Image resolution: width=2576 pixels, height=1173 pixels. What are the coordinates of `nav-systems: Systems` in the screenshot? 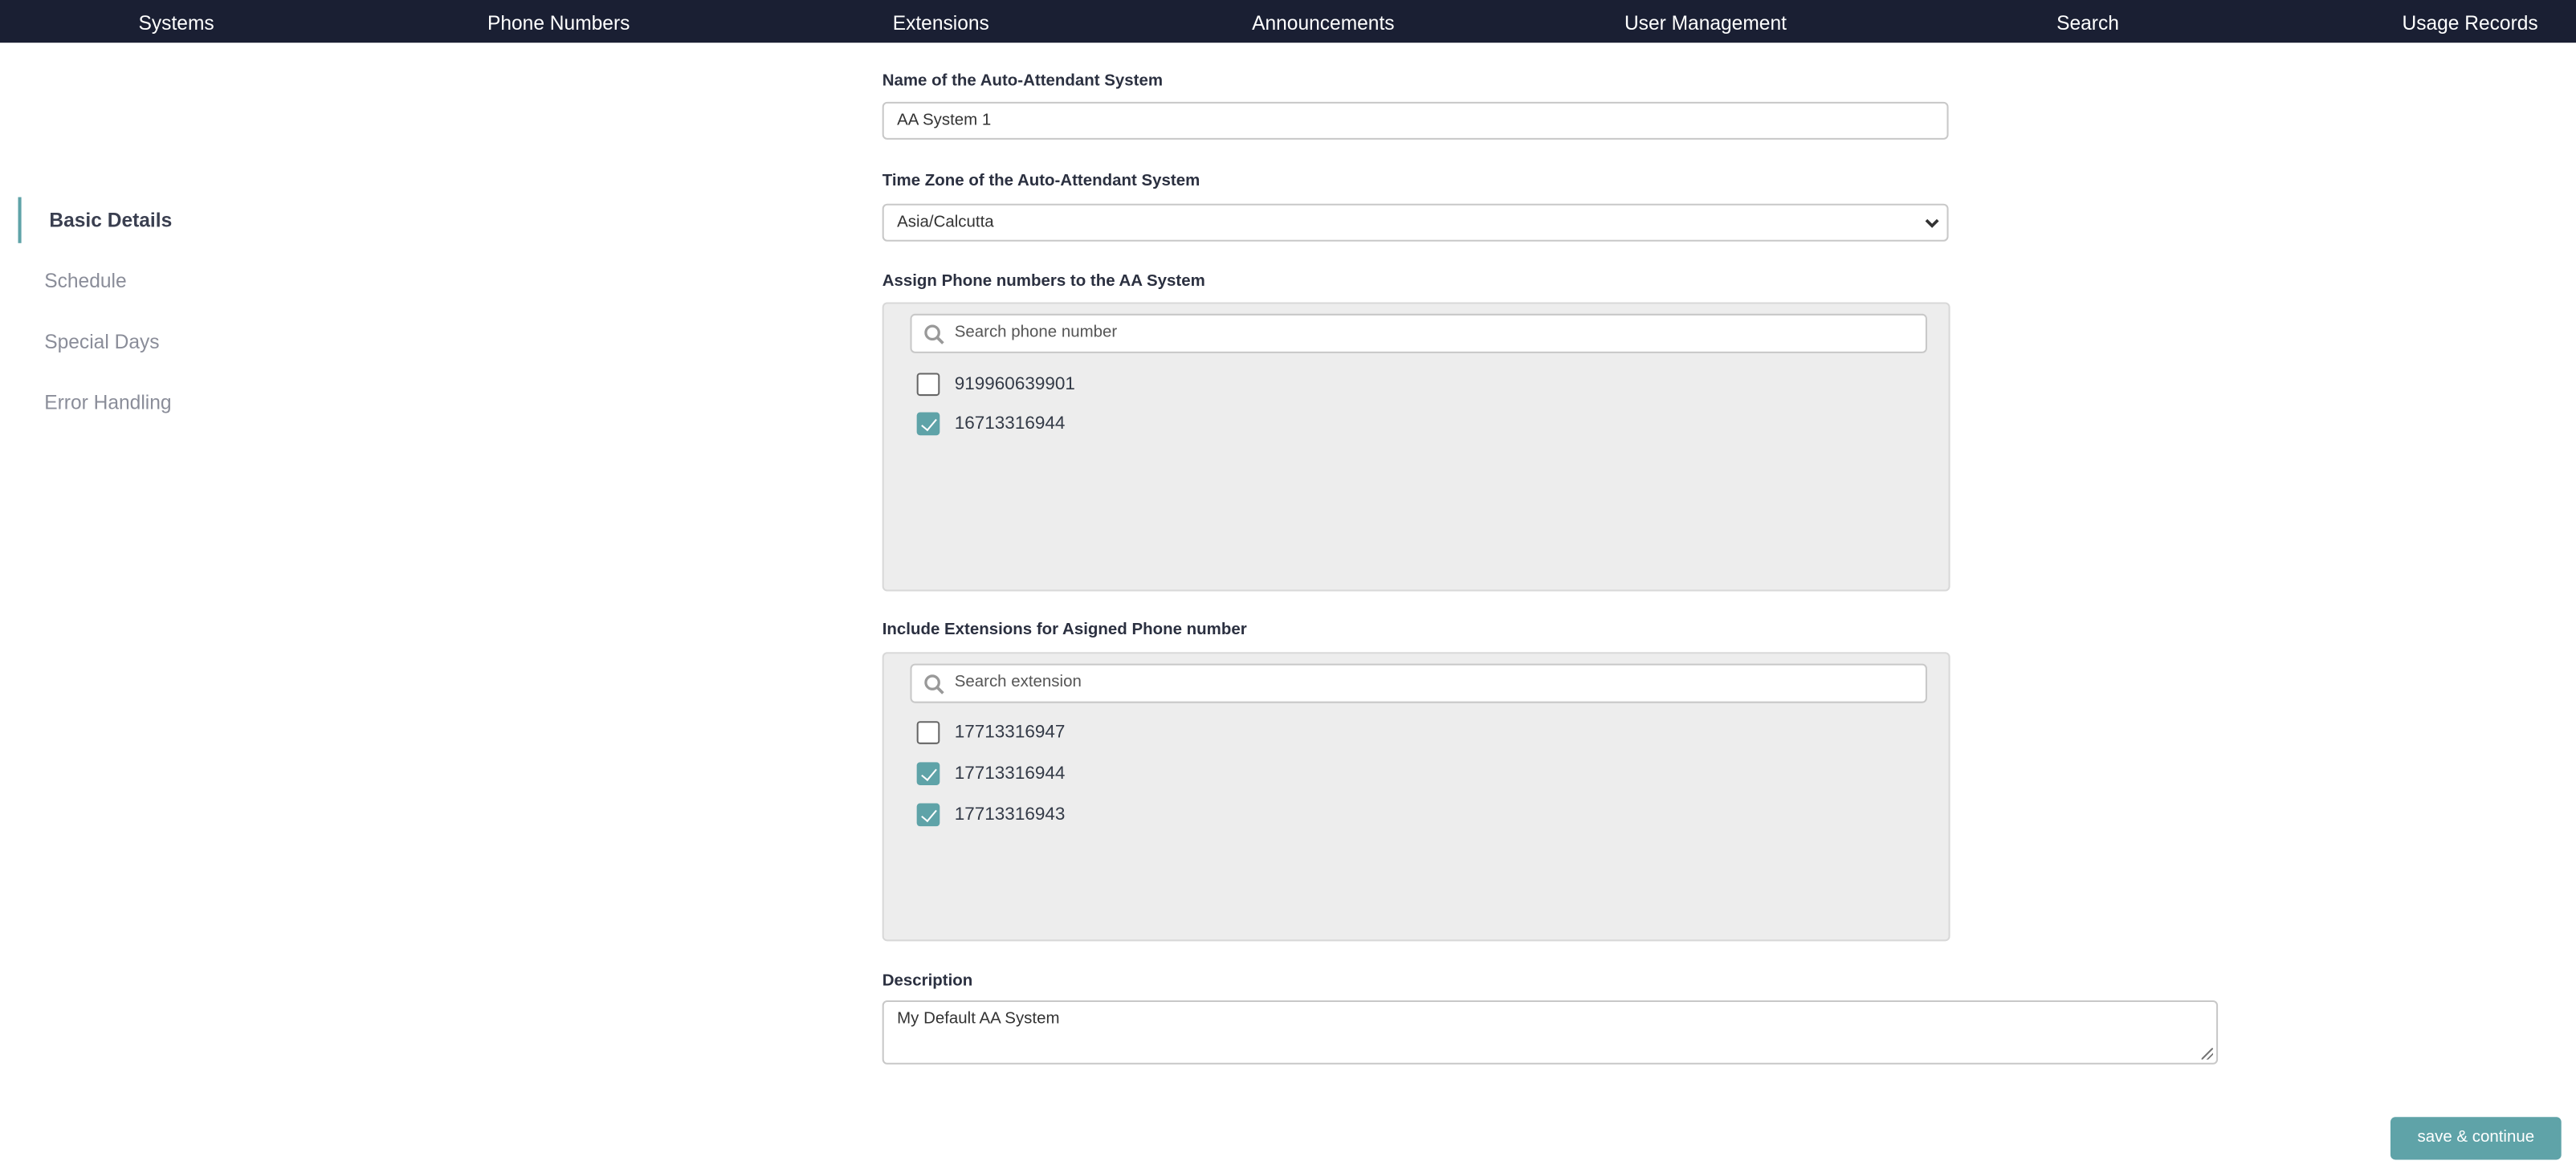 It's located at (184, 21).